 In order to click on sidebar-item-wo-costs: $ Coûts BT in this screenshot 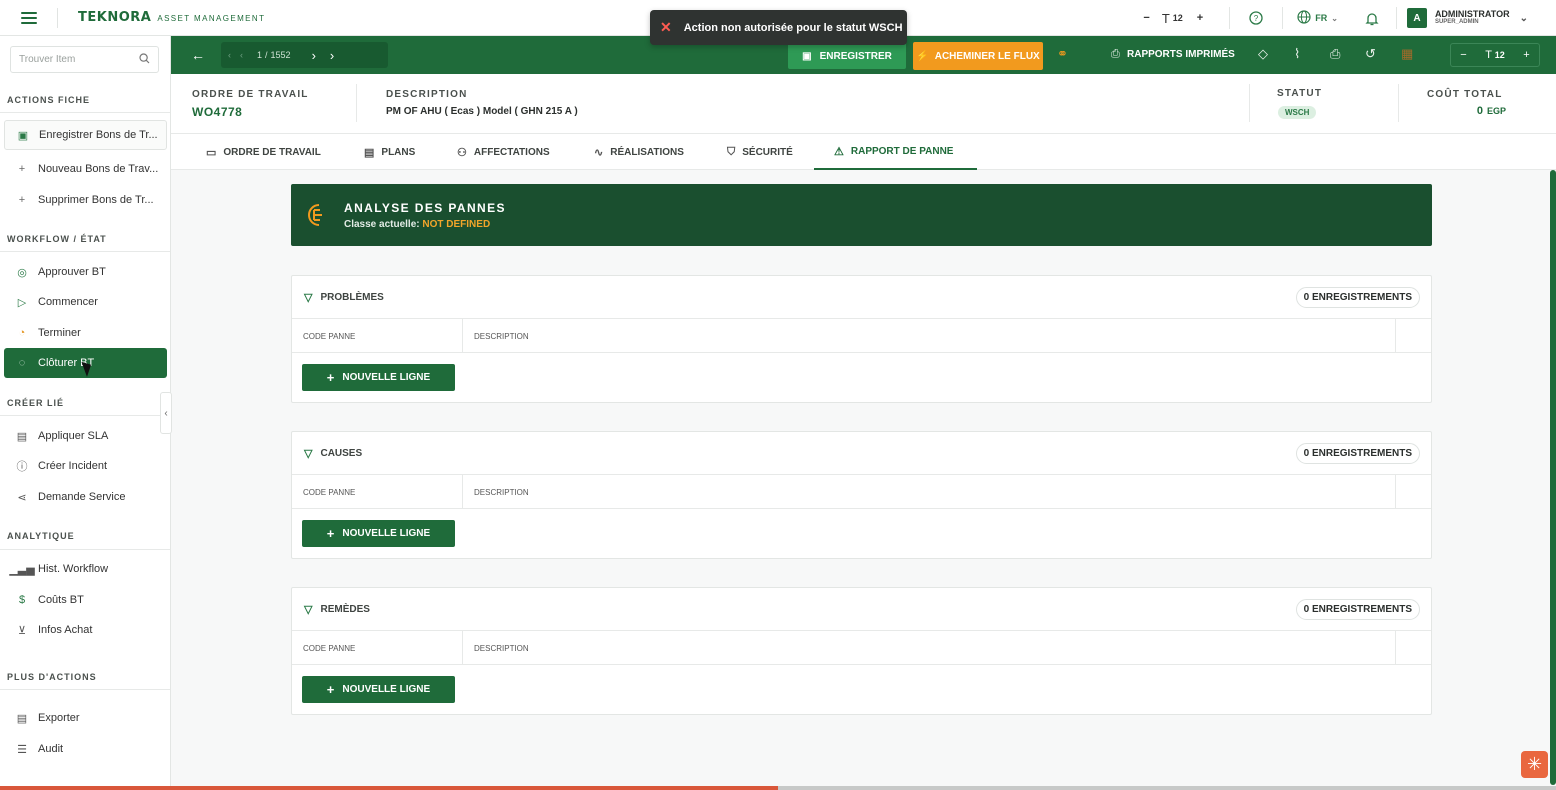, I will do `click(85, 600)`.